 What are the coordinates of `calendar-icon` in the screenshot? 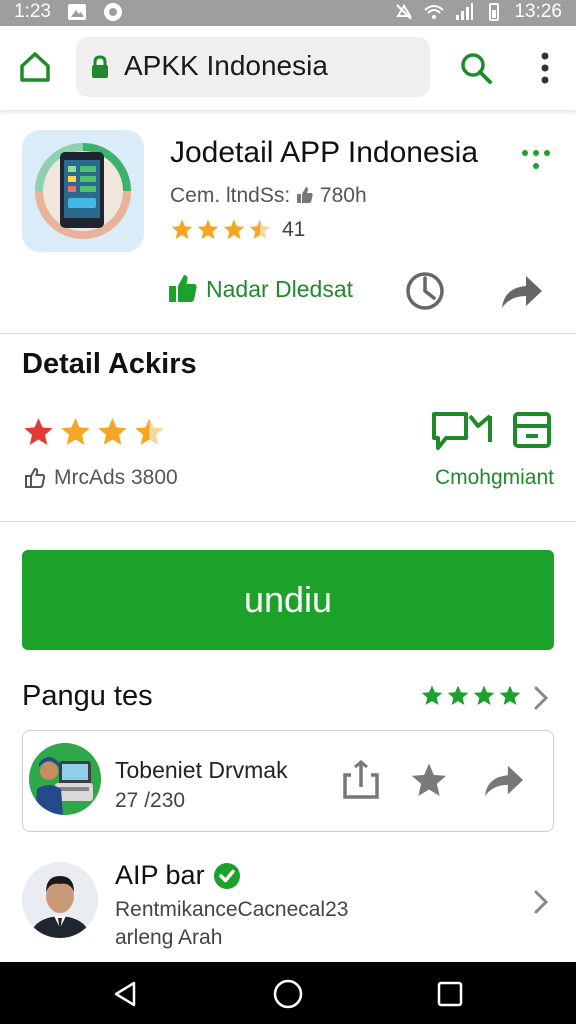 It's located at (532, 430).